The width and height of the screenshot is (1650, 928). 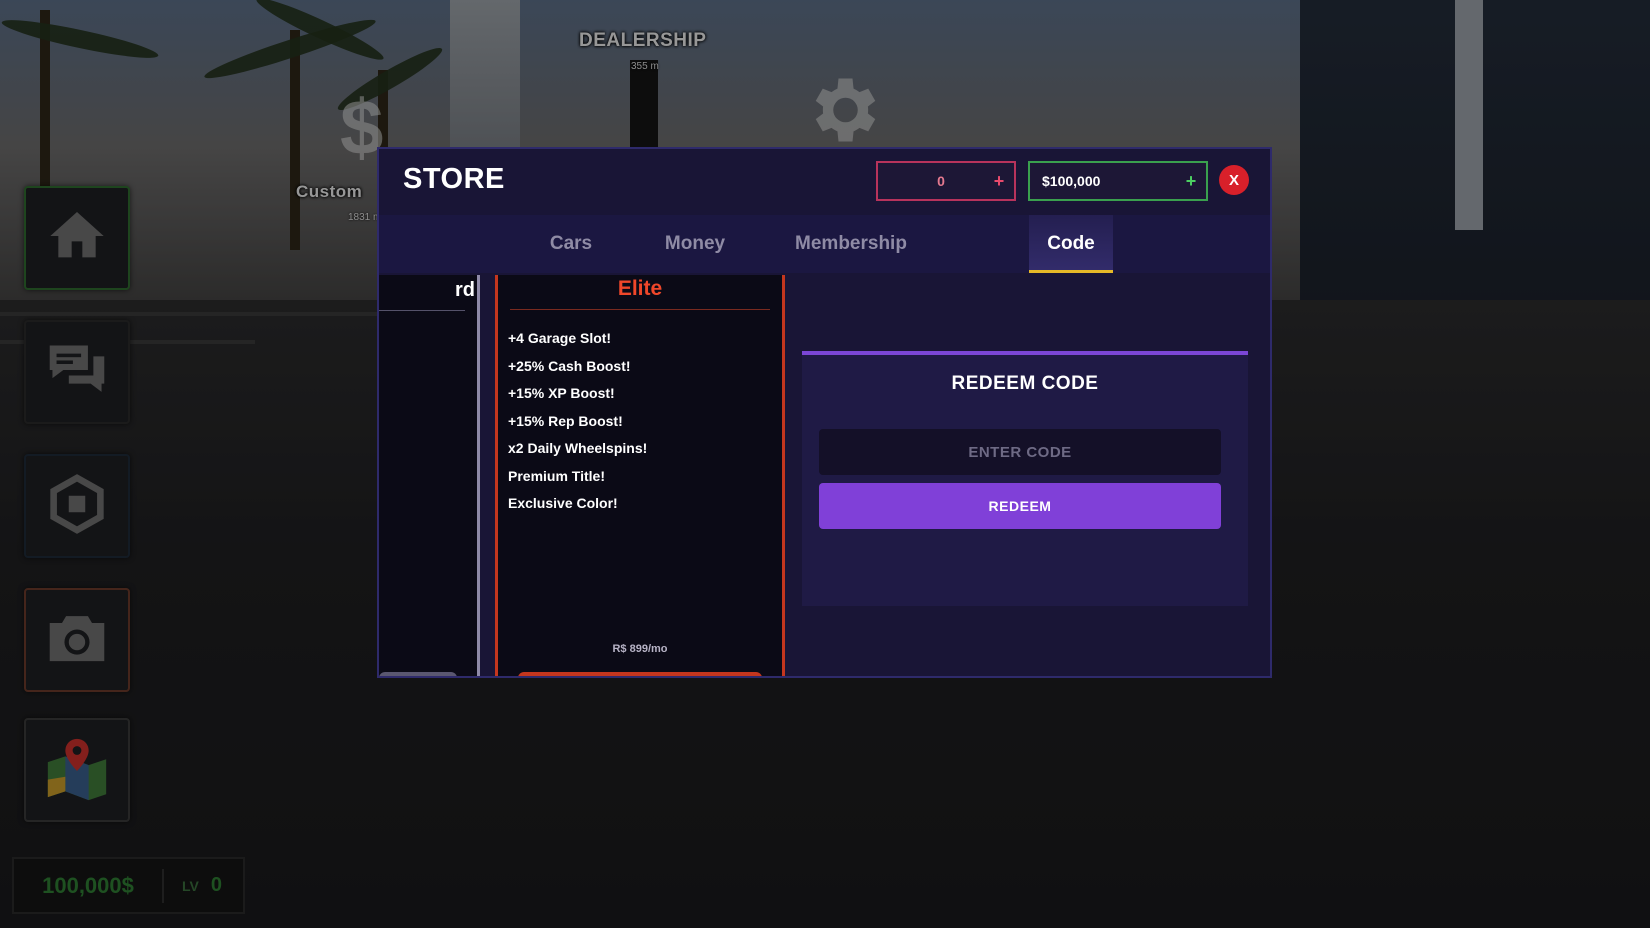 I want to click on membership-card-title: rd, so click(x=465, y=290).